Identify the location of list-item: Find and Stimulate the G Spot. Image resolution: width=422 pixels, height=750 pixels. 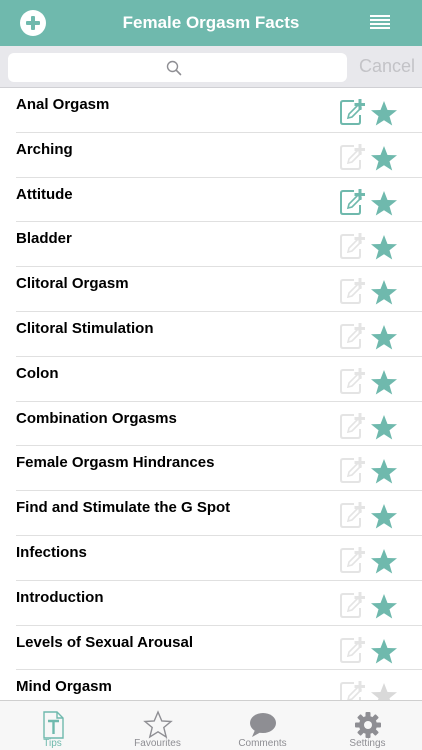
(219, 513).